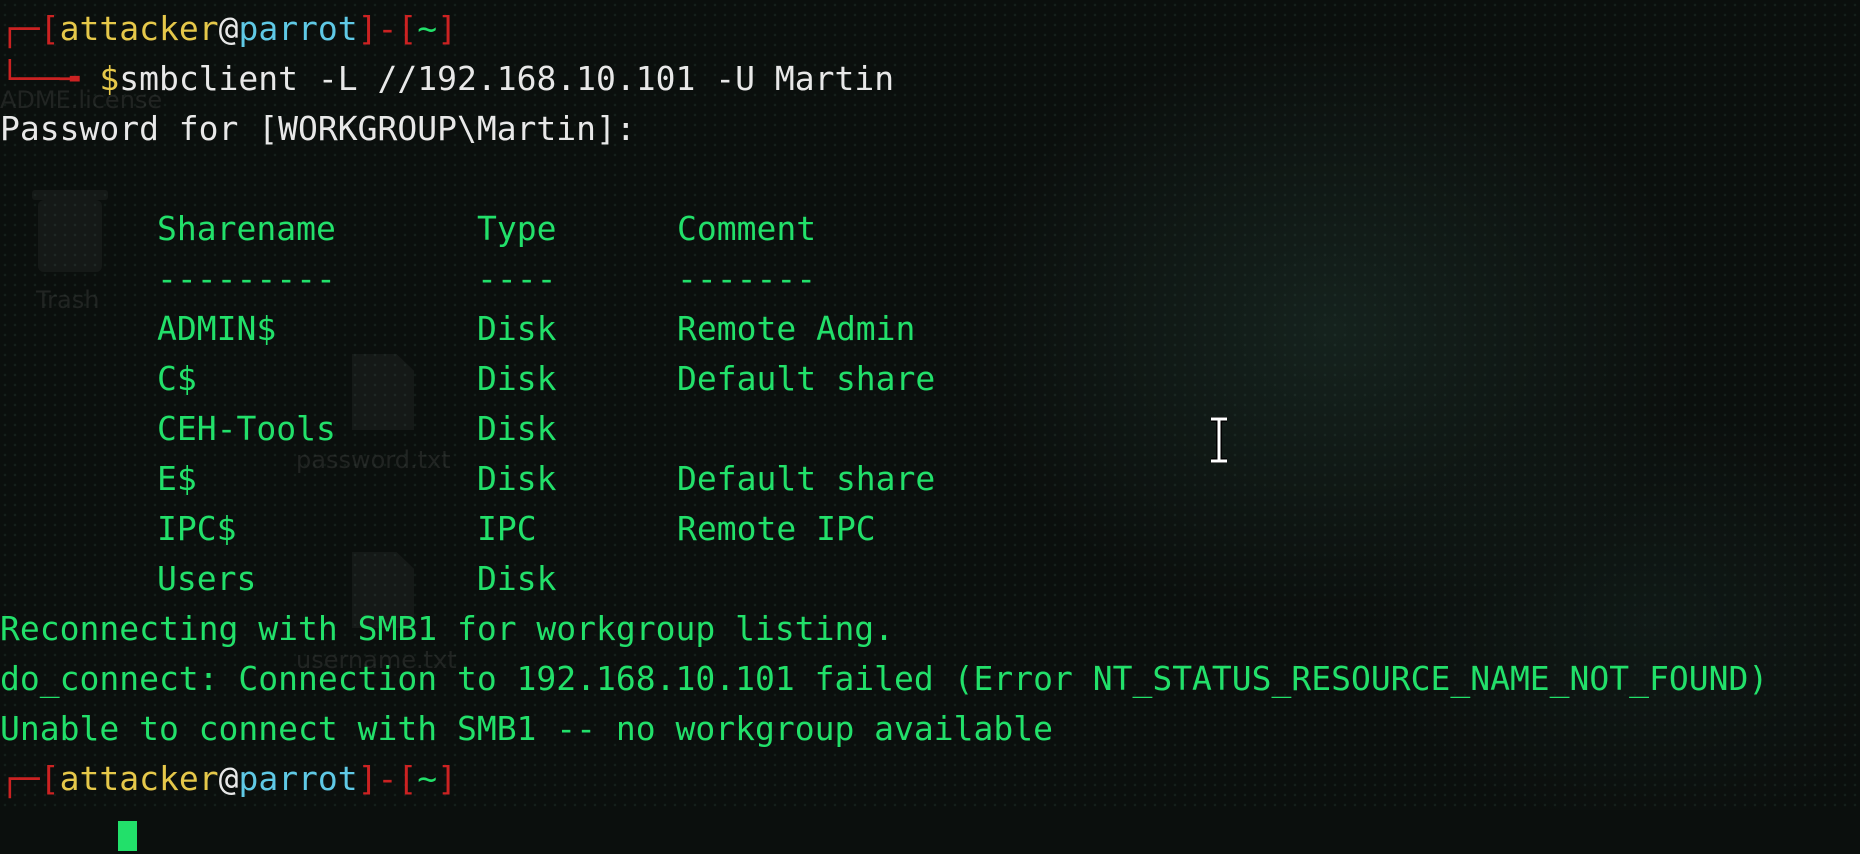 The height and width of the screenshot is (854, 1860). I want to click on table-row: E$ Disk Default share, so click(930, 479).